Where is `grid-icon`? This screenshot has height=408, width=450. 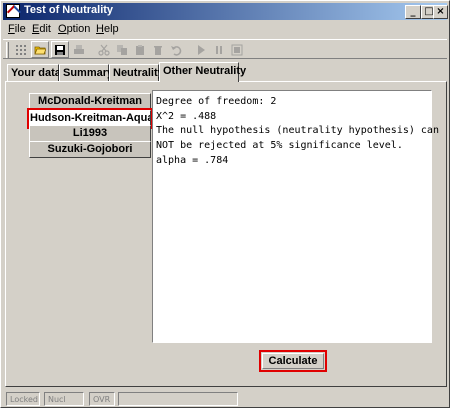 grid-icon is located at coordinates (21, 49).